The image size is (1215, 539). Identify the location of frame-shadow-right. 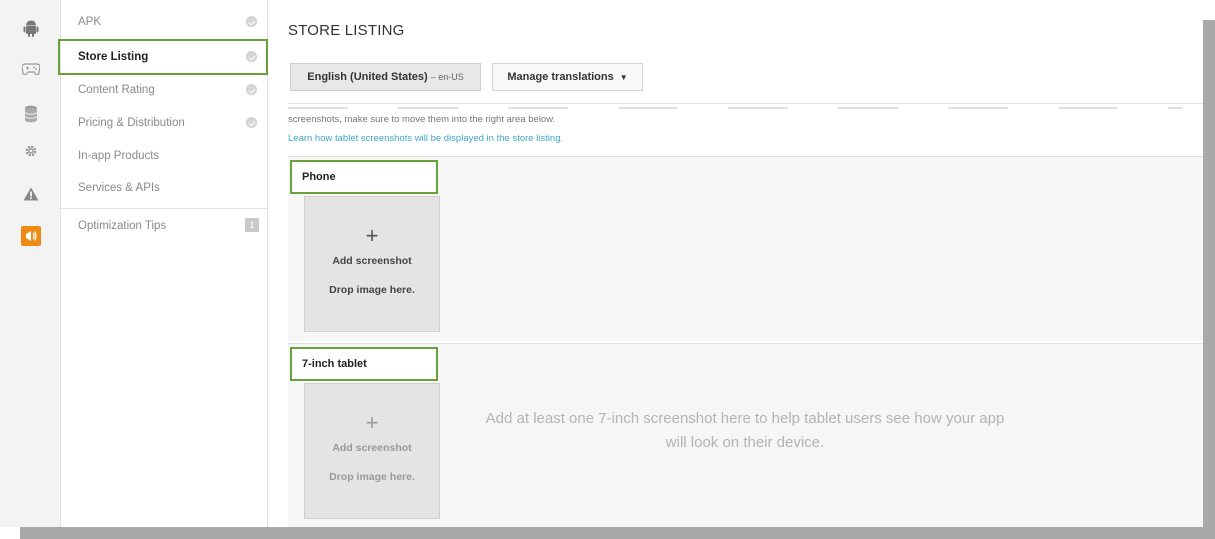
(1209, 279).